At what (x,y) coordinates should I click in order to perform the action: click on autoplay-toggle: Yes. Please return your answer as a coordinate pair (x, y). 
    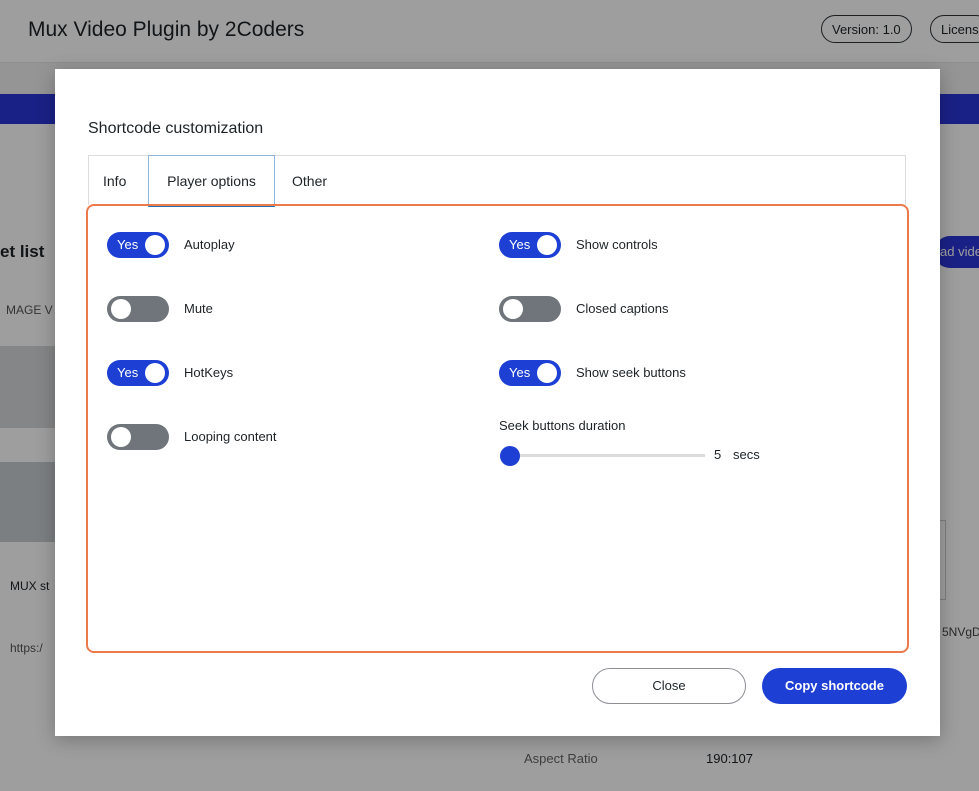
    Looking at the image, I should click on (138, 245).